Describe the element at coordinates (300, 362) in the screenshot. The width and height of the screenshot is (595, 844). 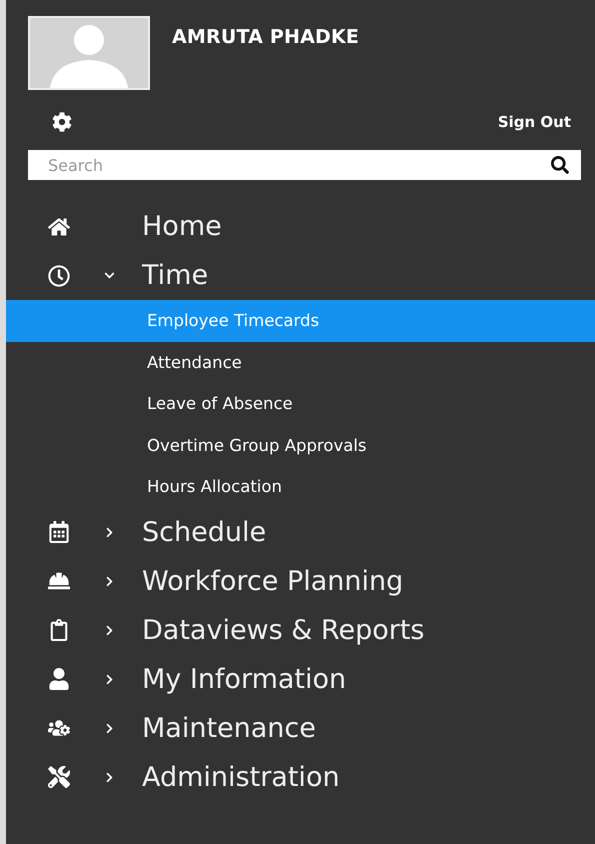
I see `submenu-item: Attendance` at that location.